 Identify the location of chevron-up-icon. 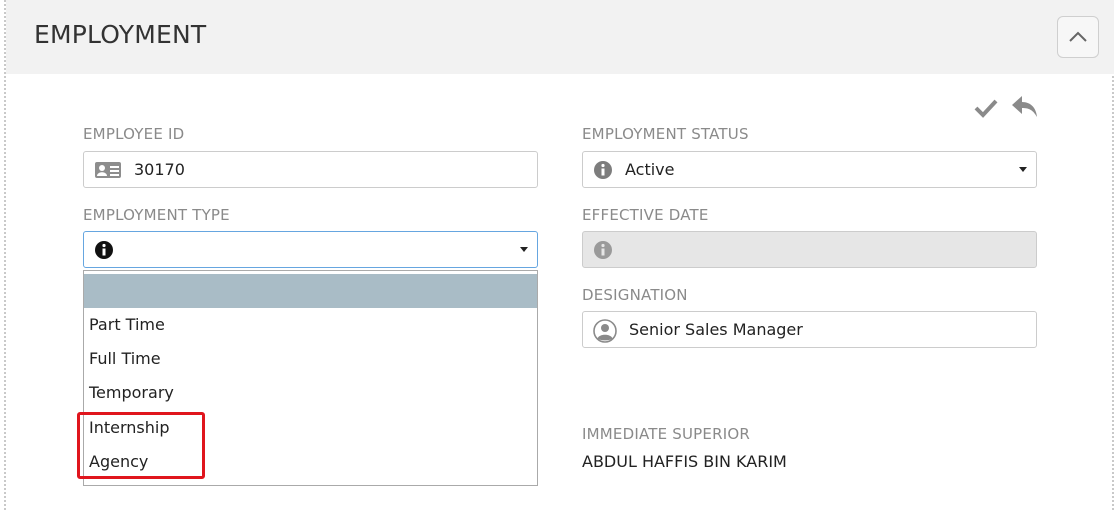
(1078, 36).